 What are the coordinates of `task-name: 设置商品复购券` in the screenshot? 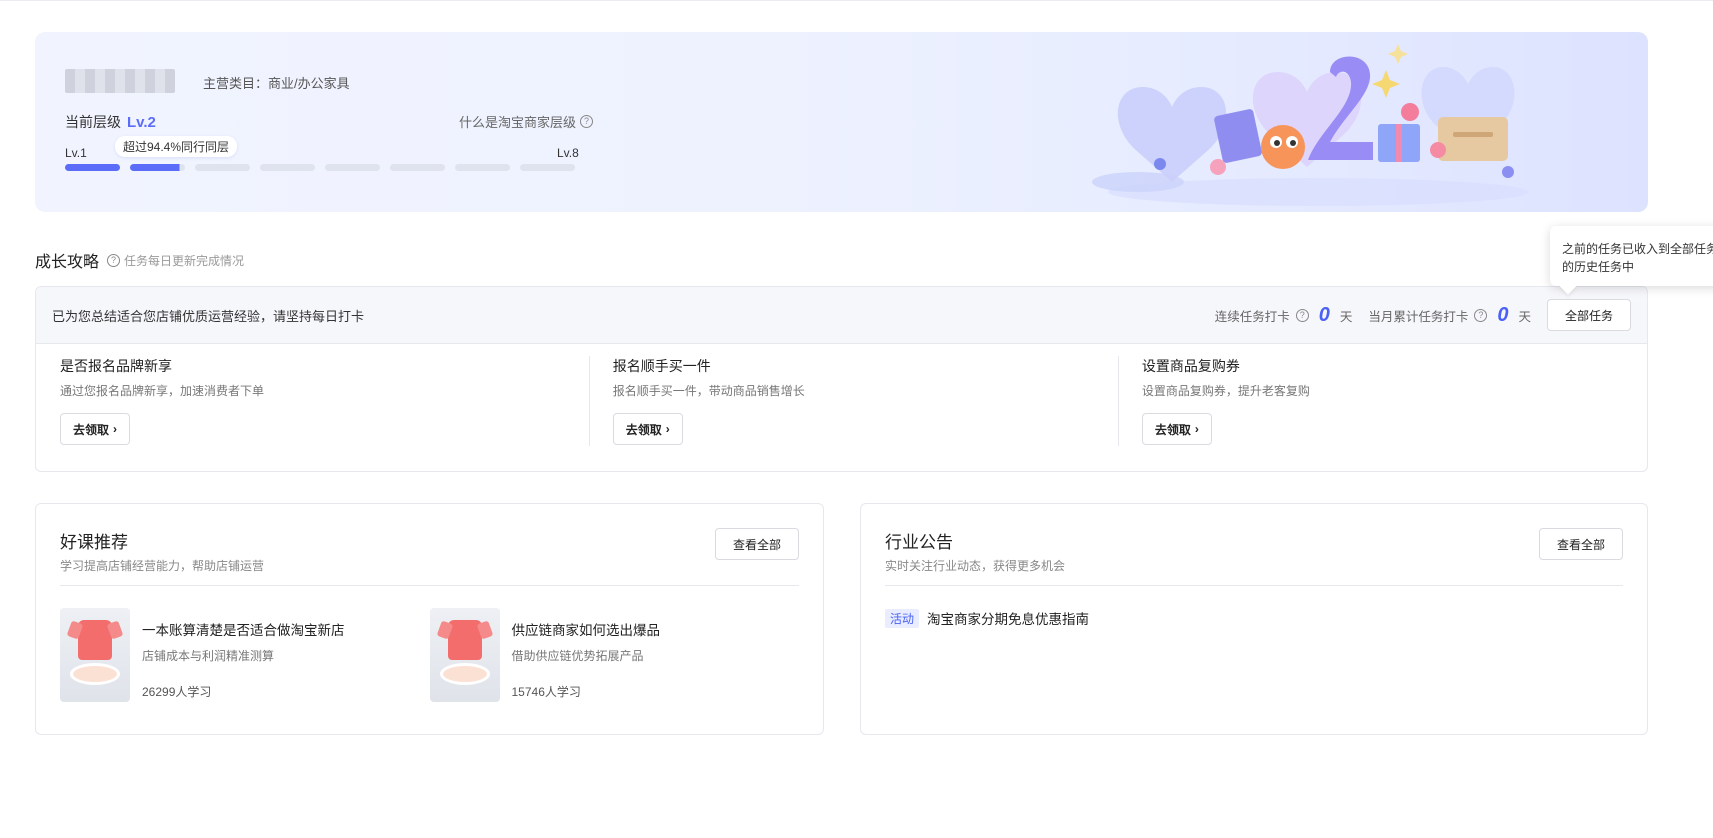 It's located at (1190, 366).